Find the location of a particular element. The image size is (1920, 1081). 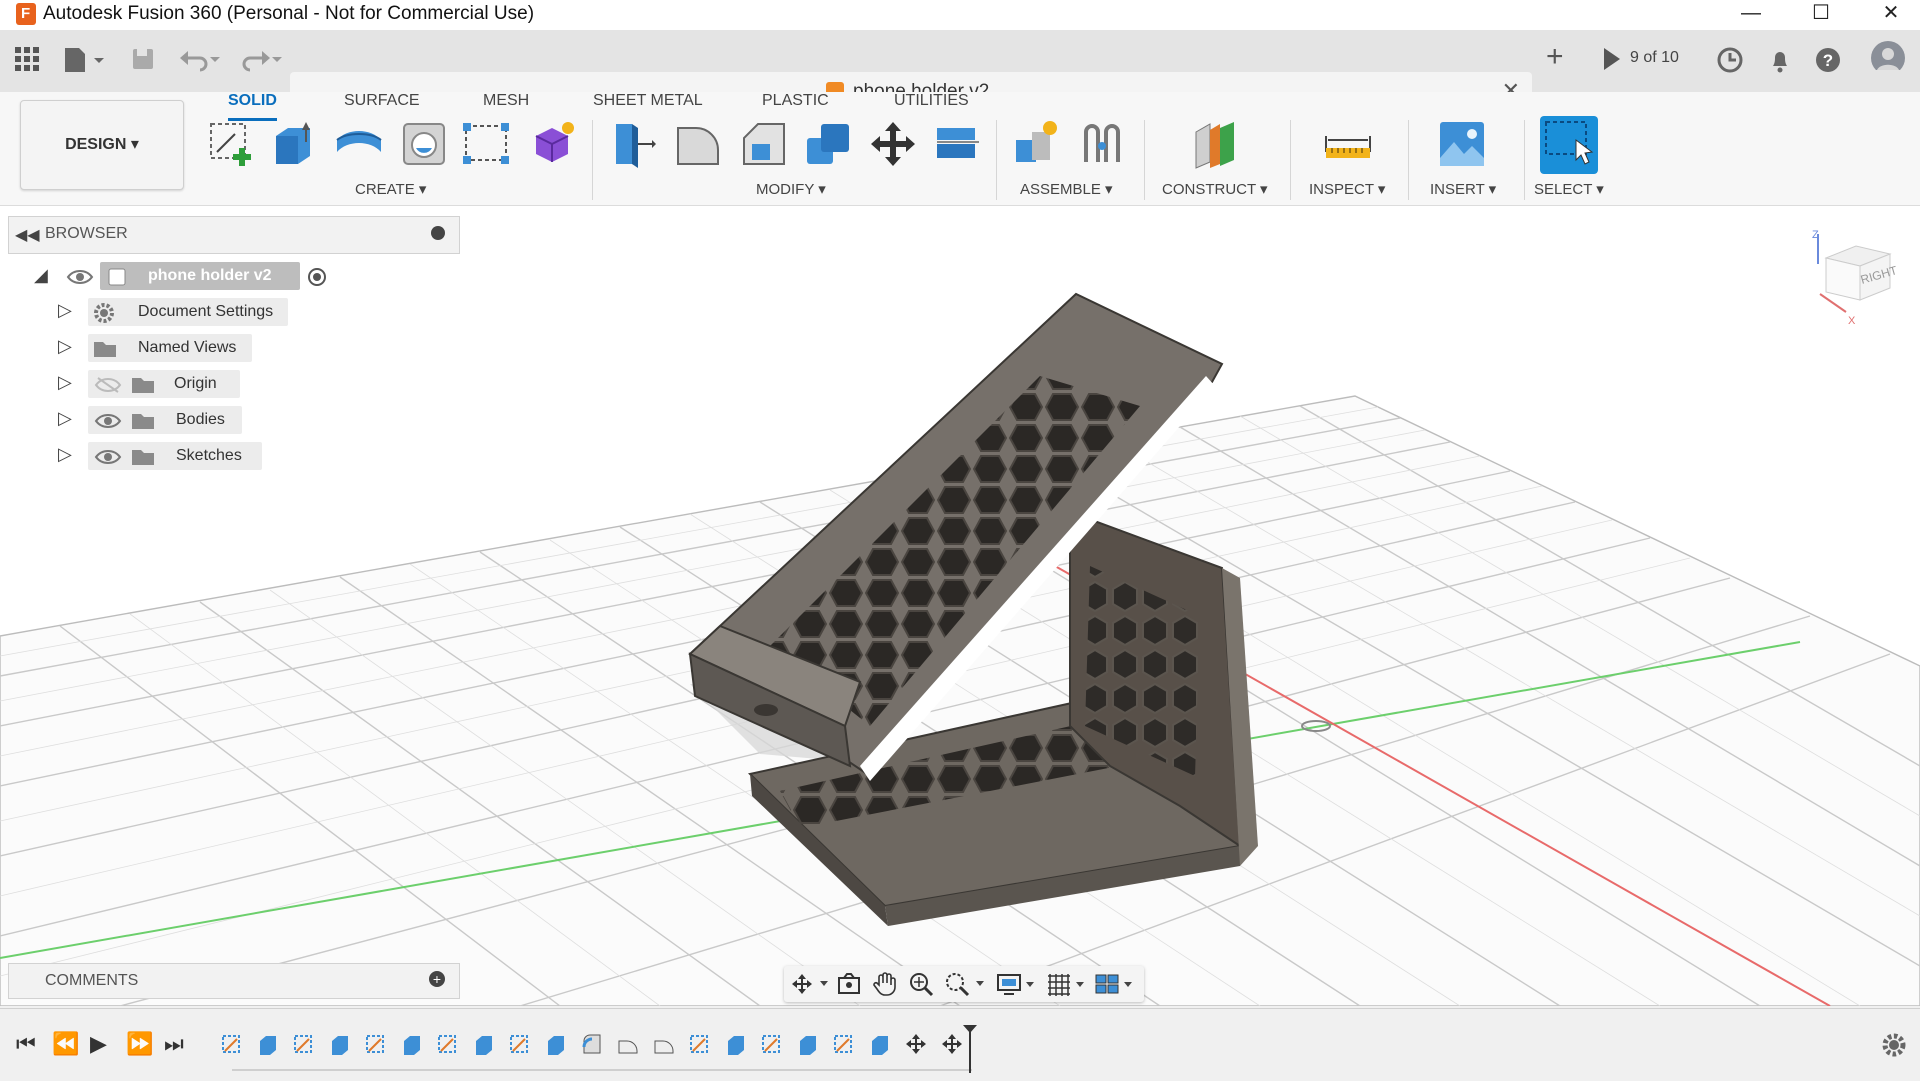

maximize-button: ☐ is located at coordinates (1821, 14).